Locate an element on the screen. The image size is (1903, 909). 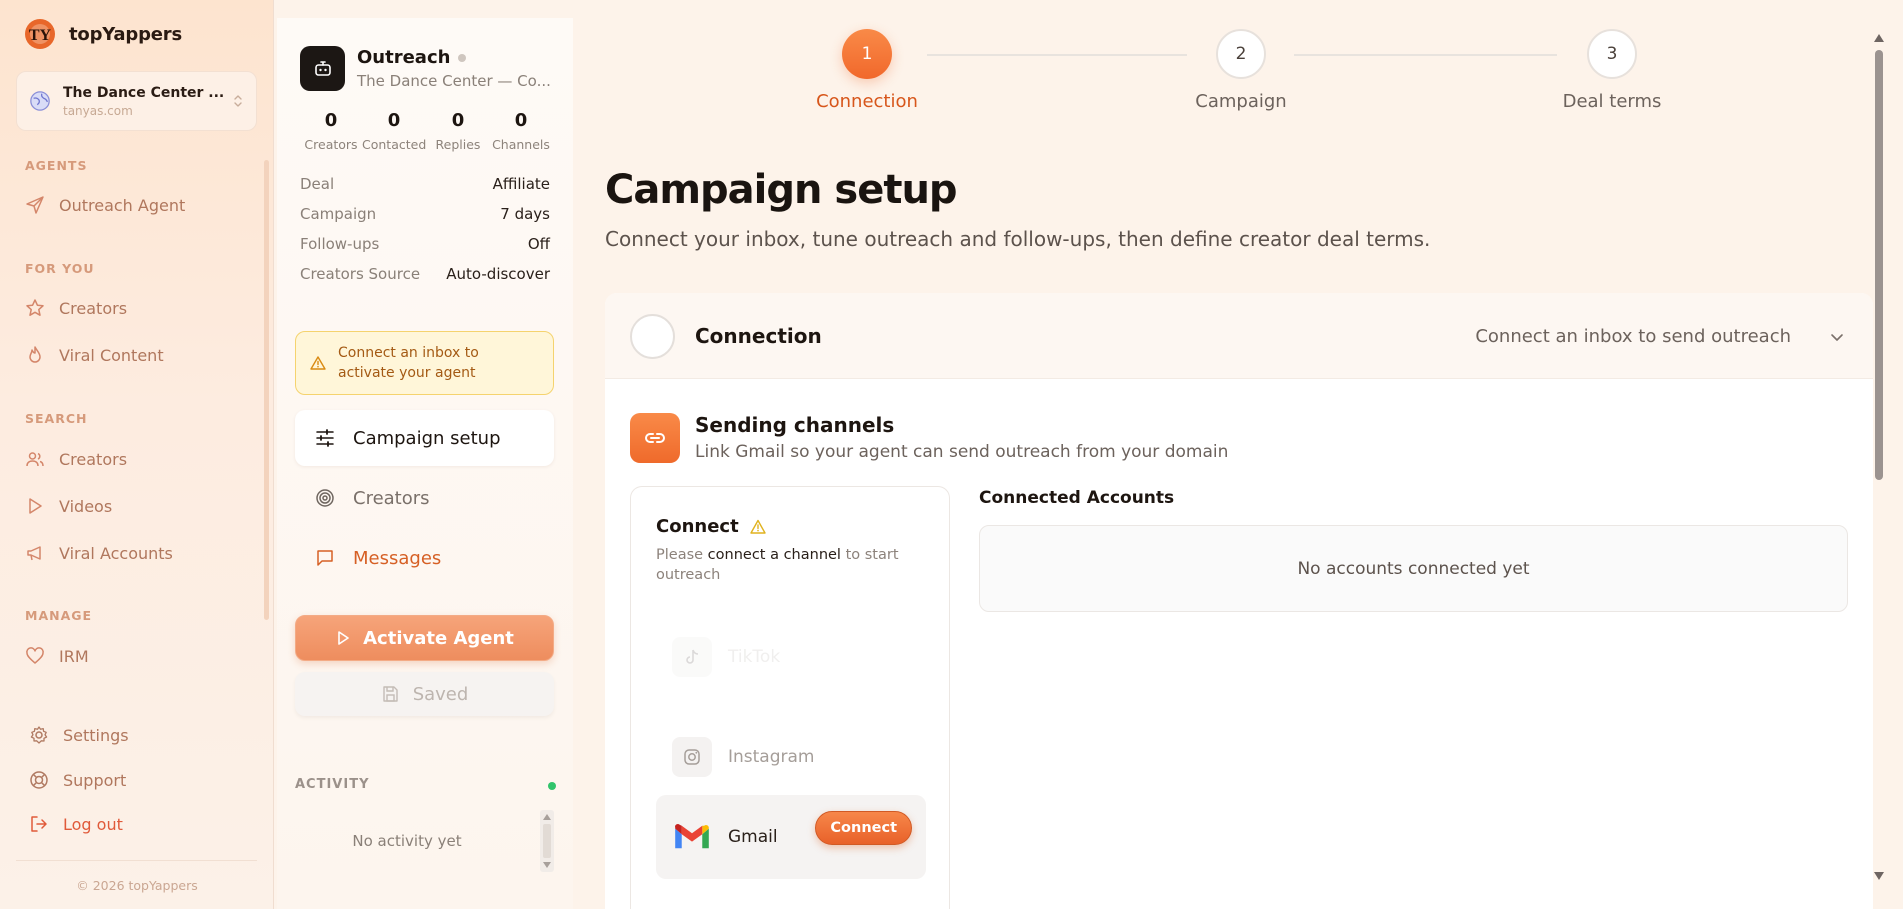
step-1-circle: 1 is located at coordinates (867, 54).